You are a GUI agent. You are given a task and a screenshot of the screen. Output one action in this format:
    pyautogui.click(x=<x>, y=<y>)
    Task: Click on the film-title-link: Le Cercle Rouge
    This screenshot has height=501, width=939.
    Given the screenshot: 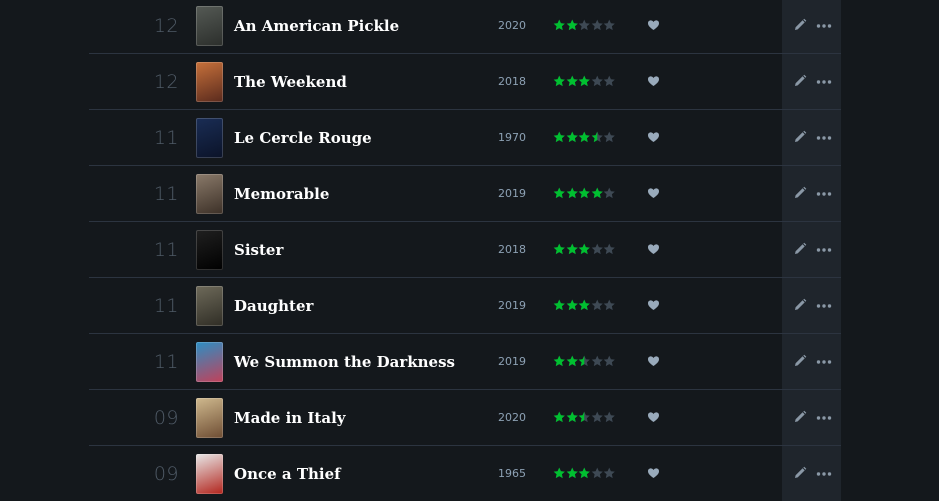 What is the action you would take?
    pyautogui.click(x=303, y=138)
    